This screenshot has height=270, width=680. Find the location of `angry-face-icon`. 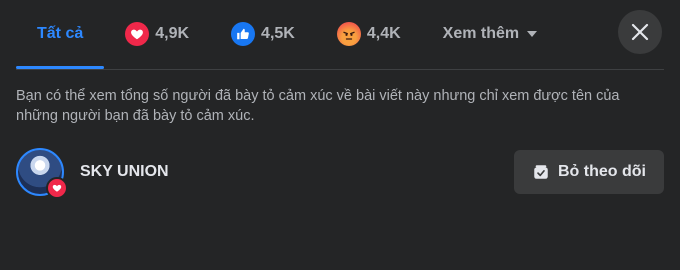

angry-face-icon is located at coordinates (348, 34).